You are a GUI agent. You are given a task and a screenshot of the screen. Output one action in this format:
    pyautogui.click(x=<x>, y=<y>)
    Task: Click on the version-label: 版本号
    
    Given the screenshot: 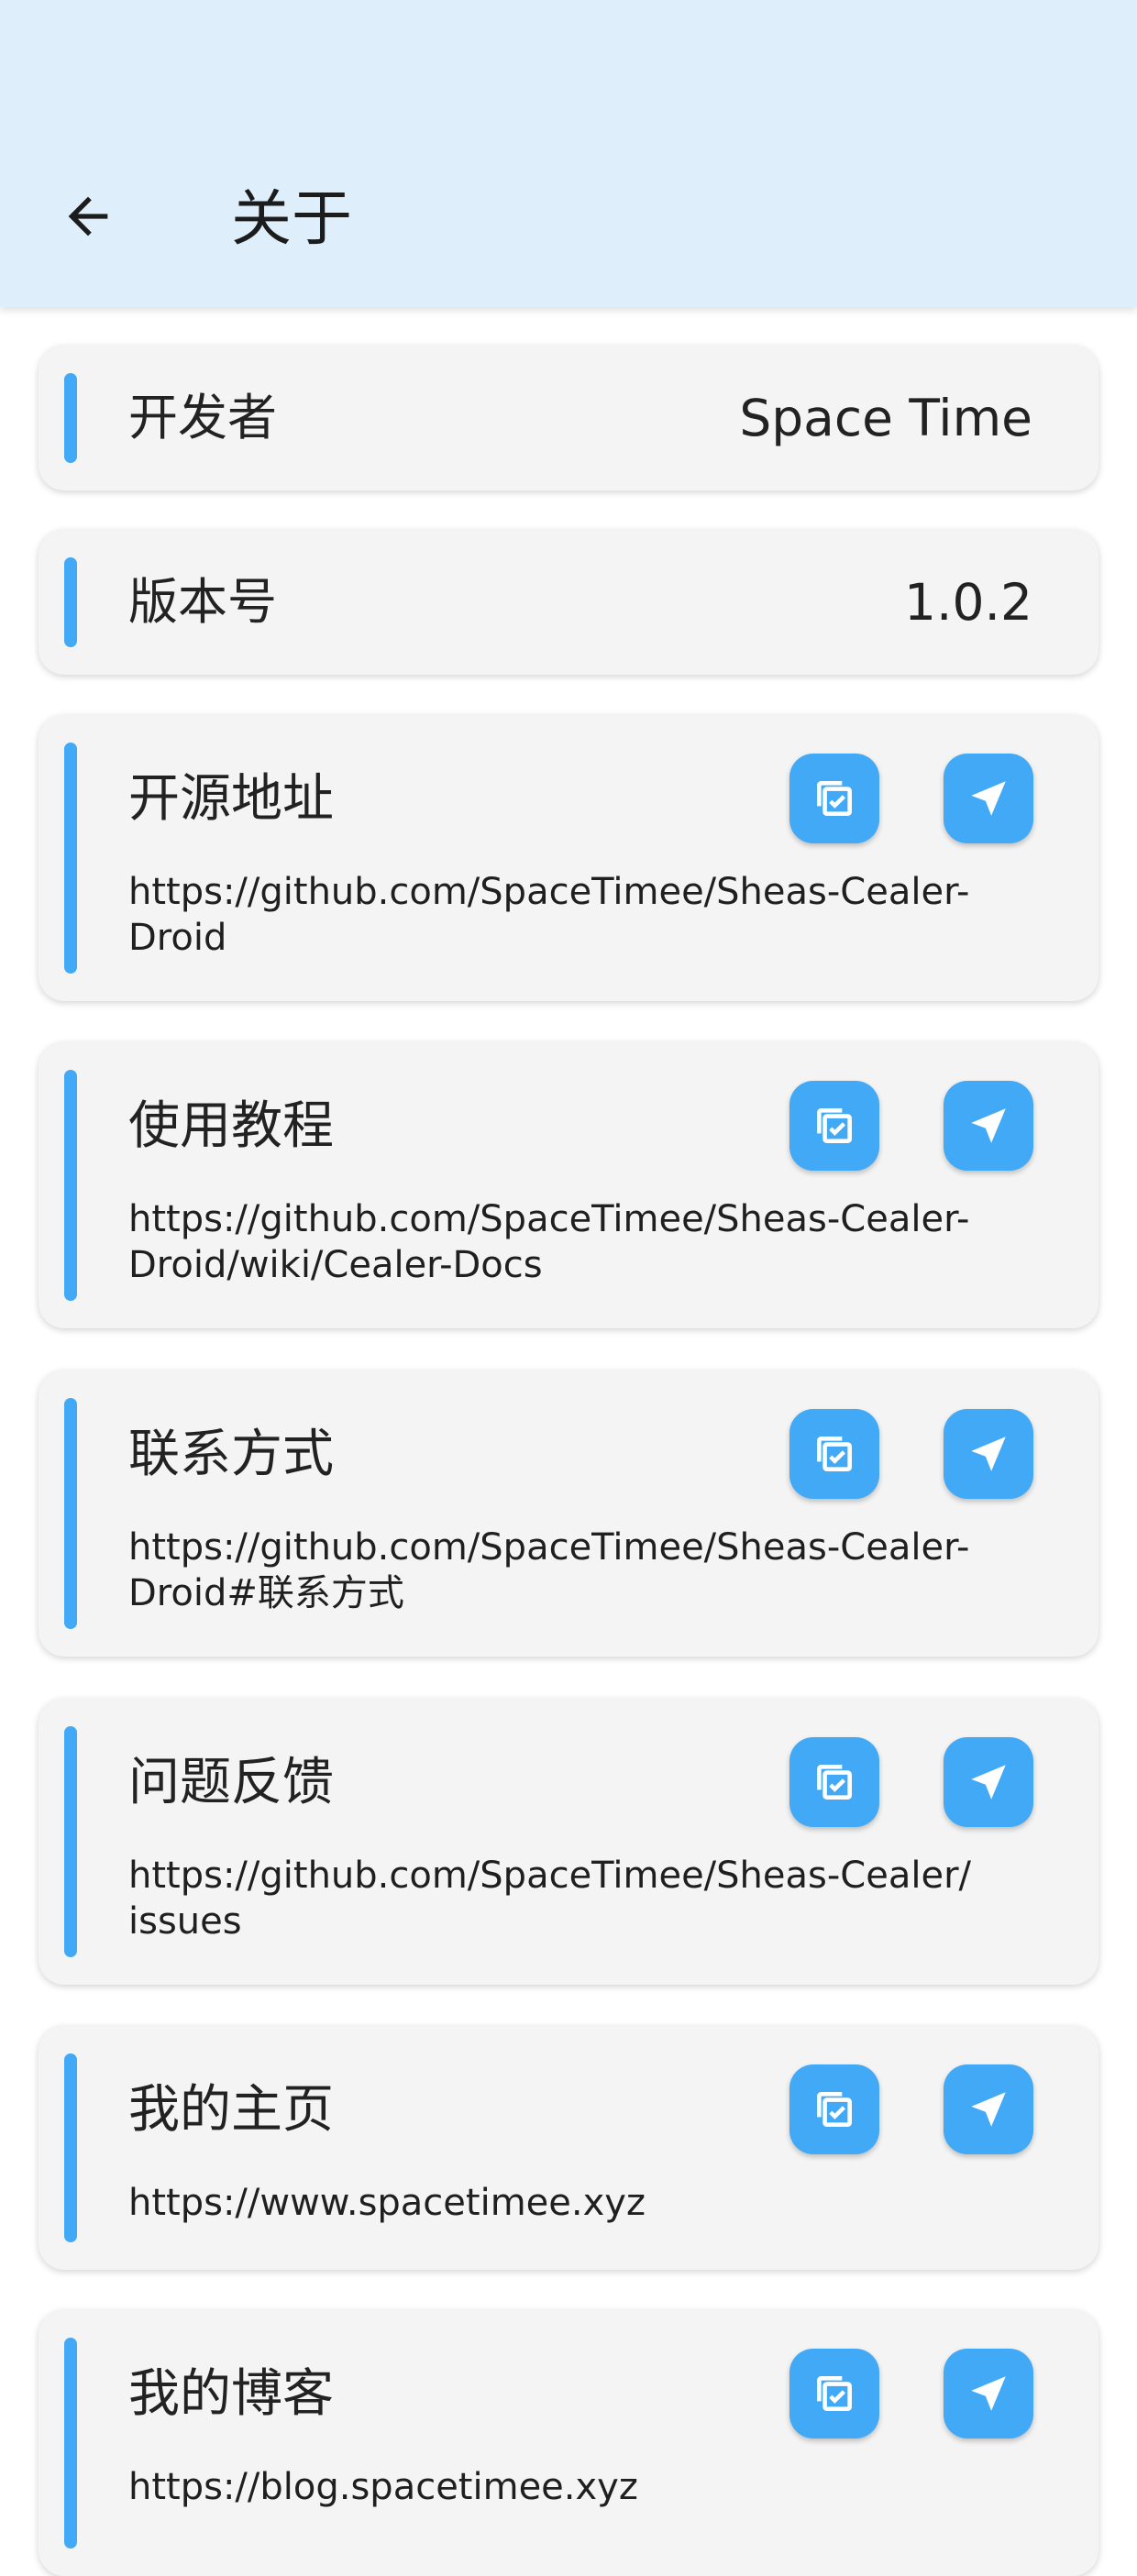 What is the action you would take?
    pyautogui.click(x=203, y=602)
    